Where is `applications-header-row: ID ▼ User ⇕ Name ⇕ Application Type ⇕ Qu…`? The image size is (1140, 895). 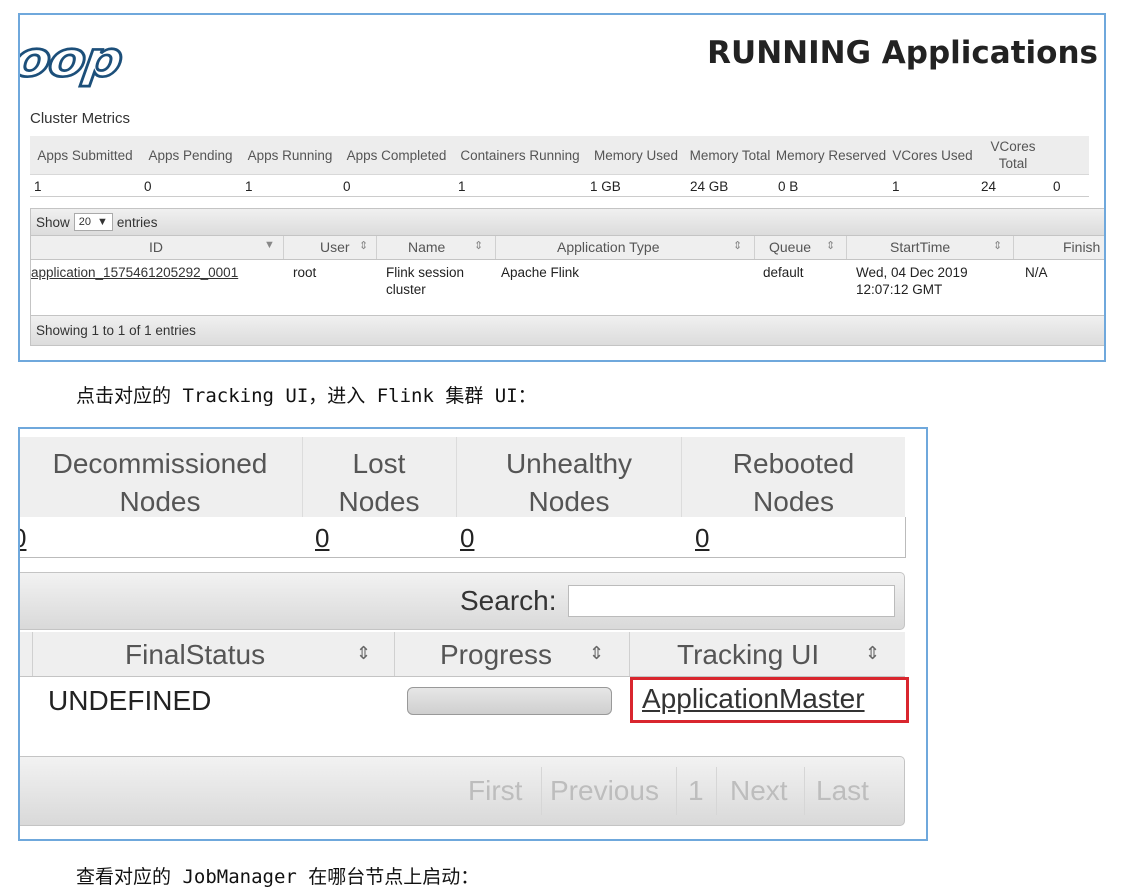
applications-header-row: ID ▼ User ⇕ Name ⇕ Application Type ⇕ Qu… is located at coordinates (567, 248).